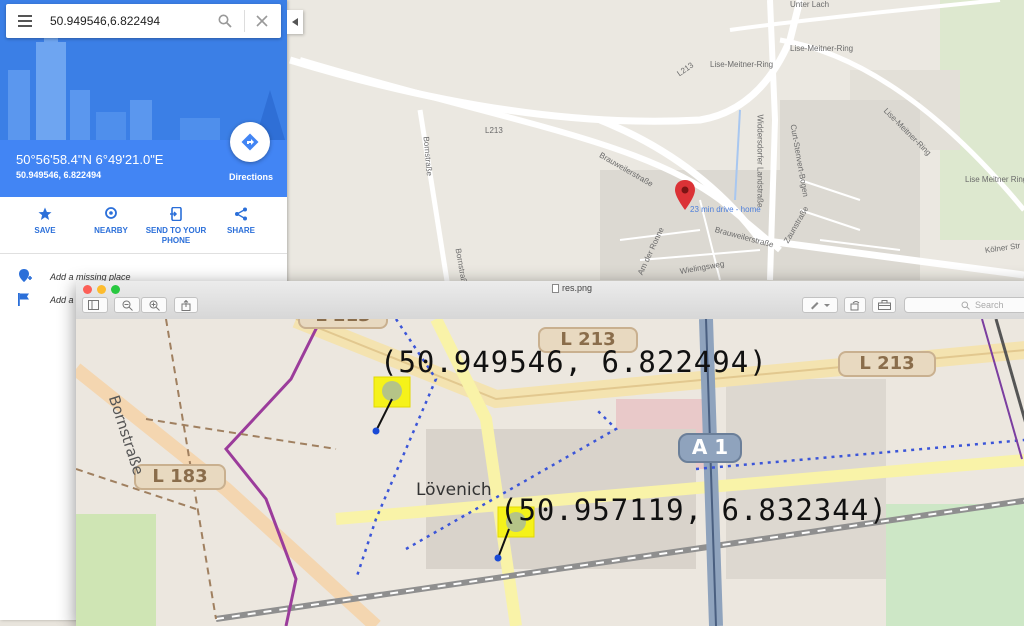  What do you see at coordinates (454, 490) in the screenshot?
I see `osm-place-name: Lövenich` at bounding box center [454, 490].